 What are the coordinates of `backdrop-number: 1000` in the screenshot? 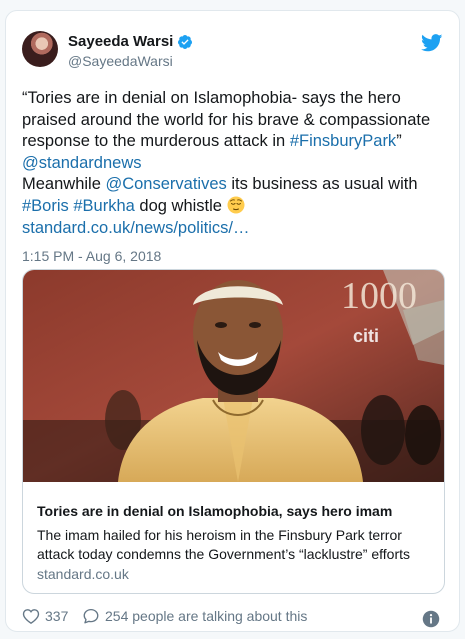 It's located at (379, 296).